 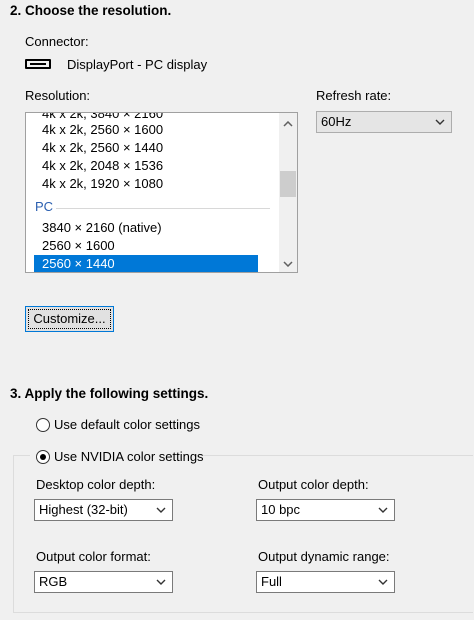 I want to click on output-dynamic-range-dropdown: Full, so click(x=325, y=582).